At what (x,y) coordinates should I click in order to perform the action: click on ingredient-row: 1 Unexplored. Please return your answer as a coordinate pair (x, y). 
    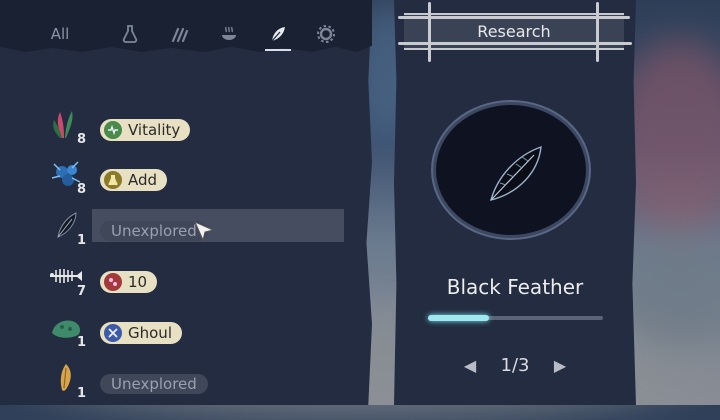
    Looking at the image, I should click on (195, 380).